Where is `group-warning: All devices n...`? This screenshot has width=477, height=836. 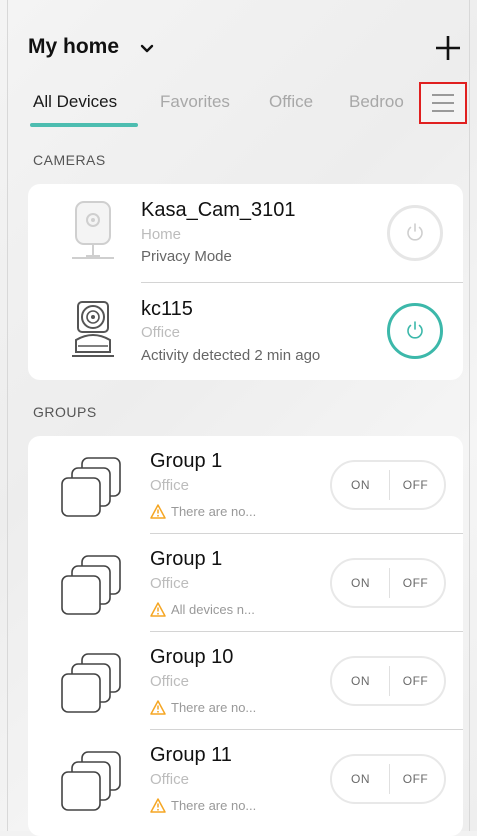 group-warning: All devices n... is located at coordinates (202, 609).